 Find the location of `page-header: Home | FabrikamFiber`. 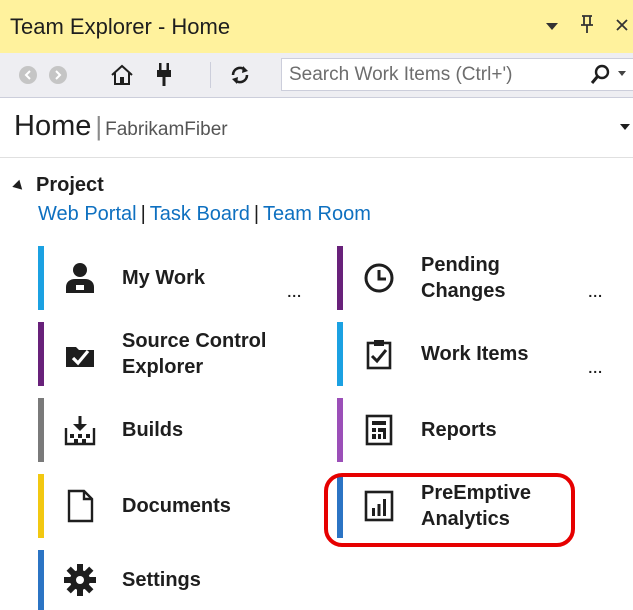

page-header: Home | FabrikamFiber is located at coordinates (121, 130).